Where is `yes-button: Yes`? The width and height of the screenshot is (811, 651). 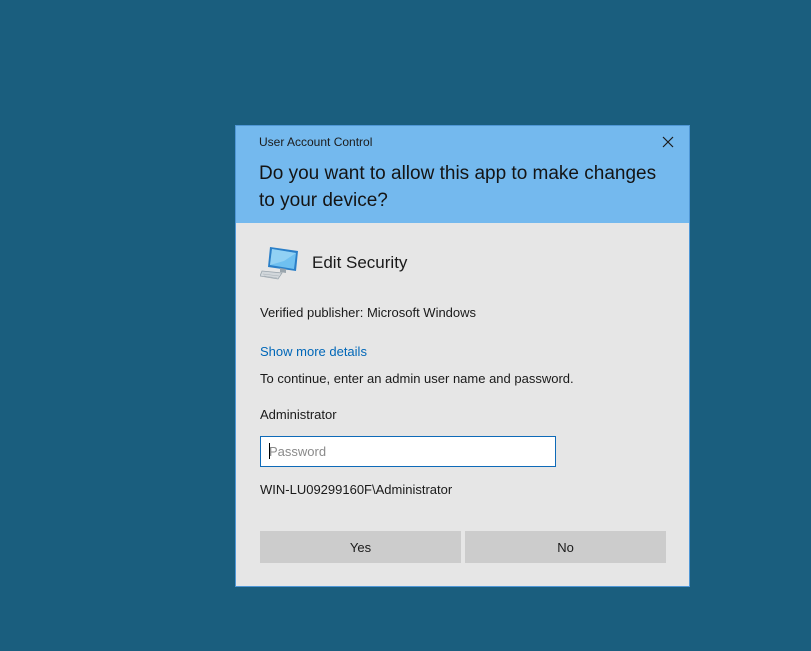 yes-button: Yes is located at coordinates (360, 547).